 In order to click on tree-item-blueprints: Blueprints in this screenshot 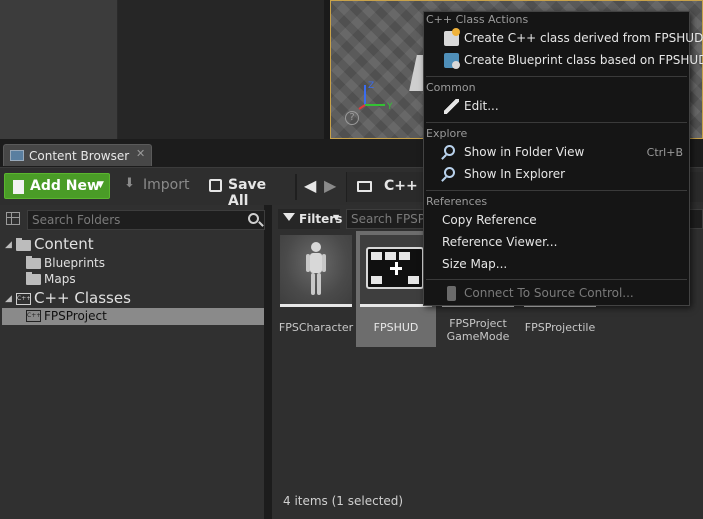, I will do `click(133, 263)`.